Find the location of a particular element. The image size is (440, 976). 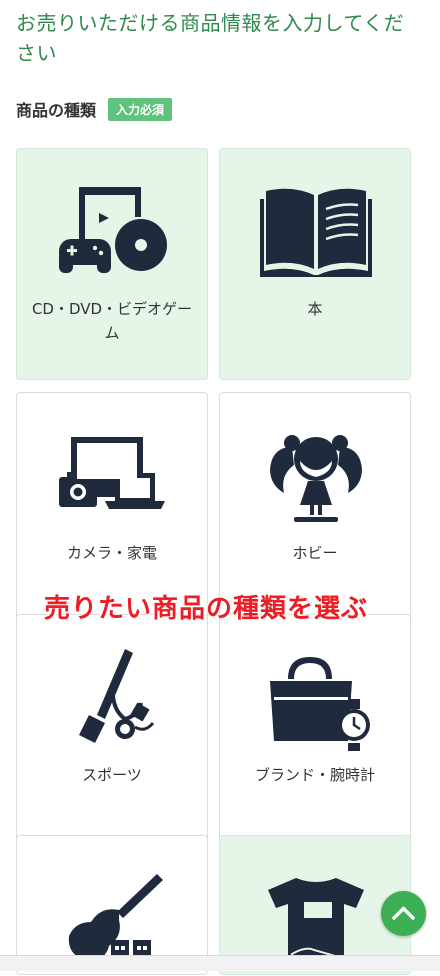

category-label: ホビー is located at coordinates (315, 553).